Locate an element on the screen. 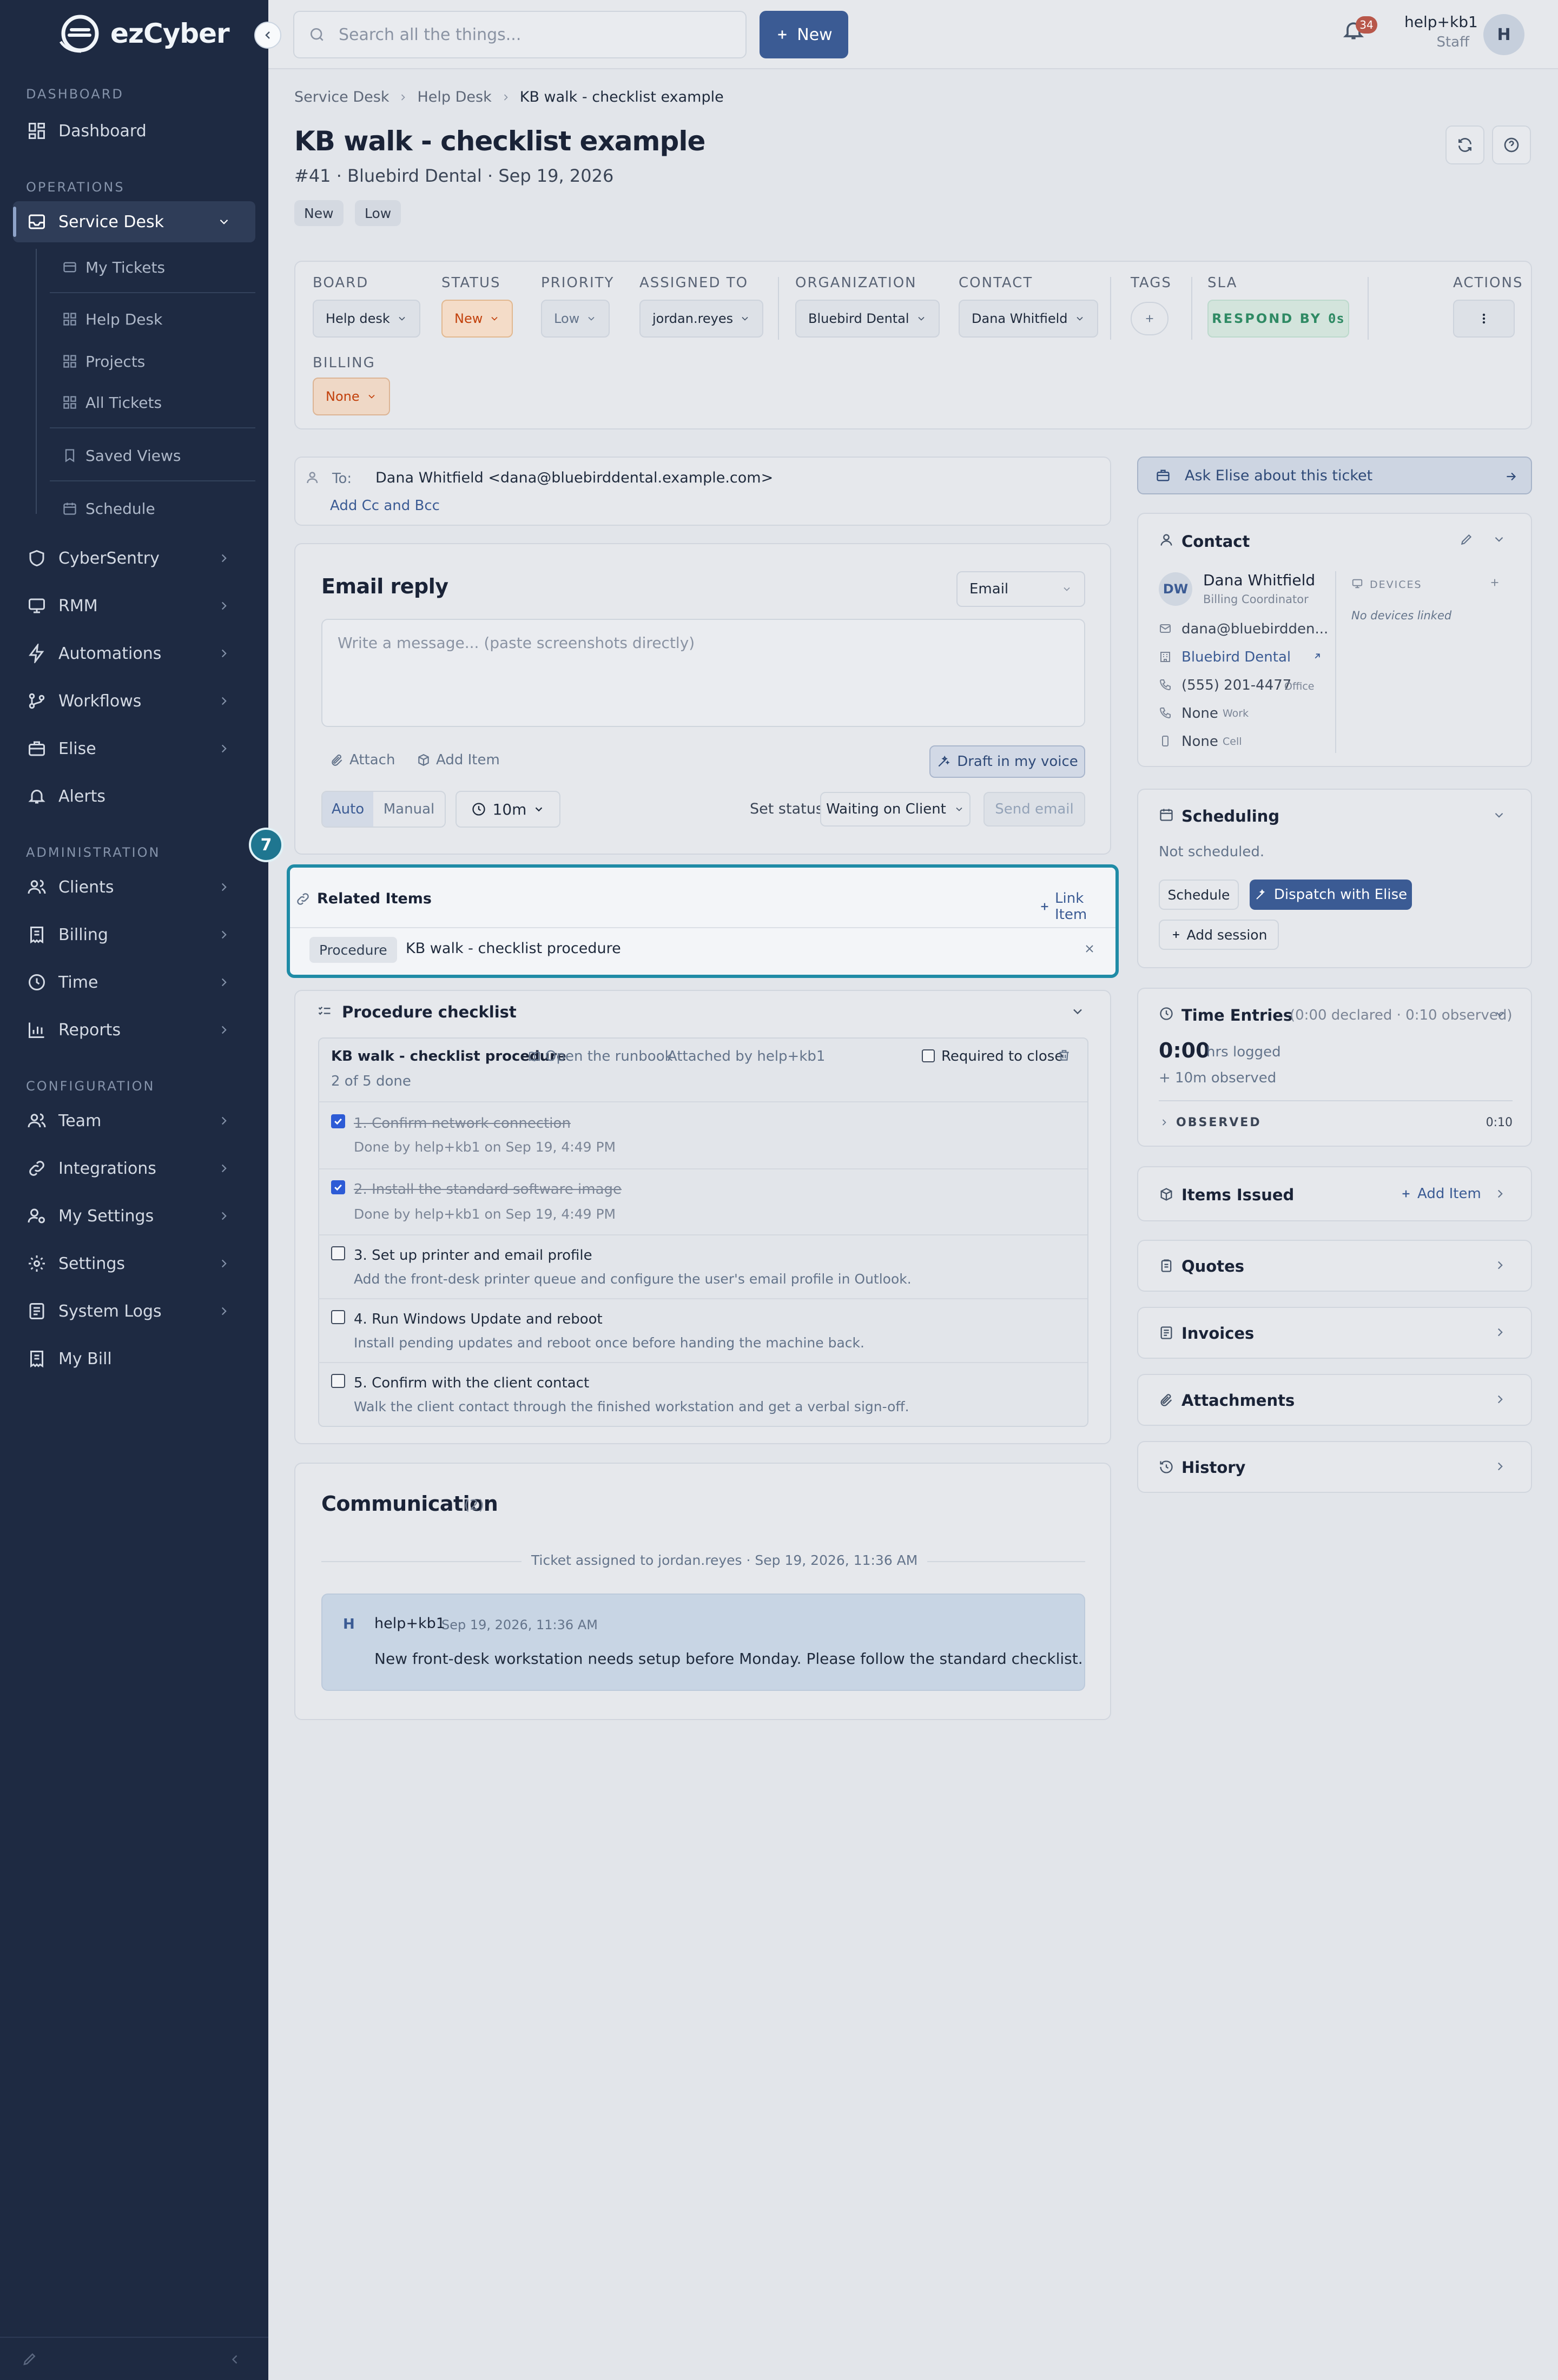  sidebar-item-my-settings: My Settings is located at coordinates (134, 1216).